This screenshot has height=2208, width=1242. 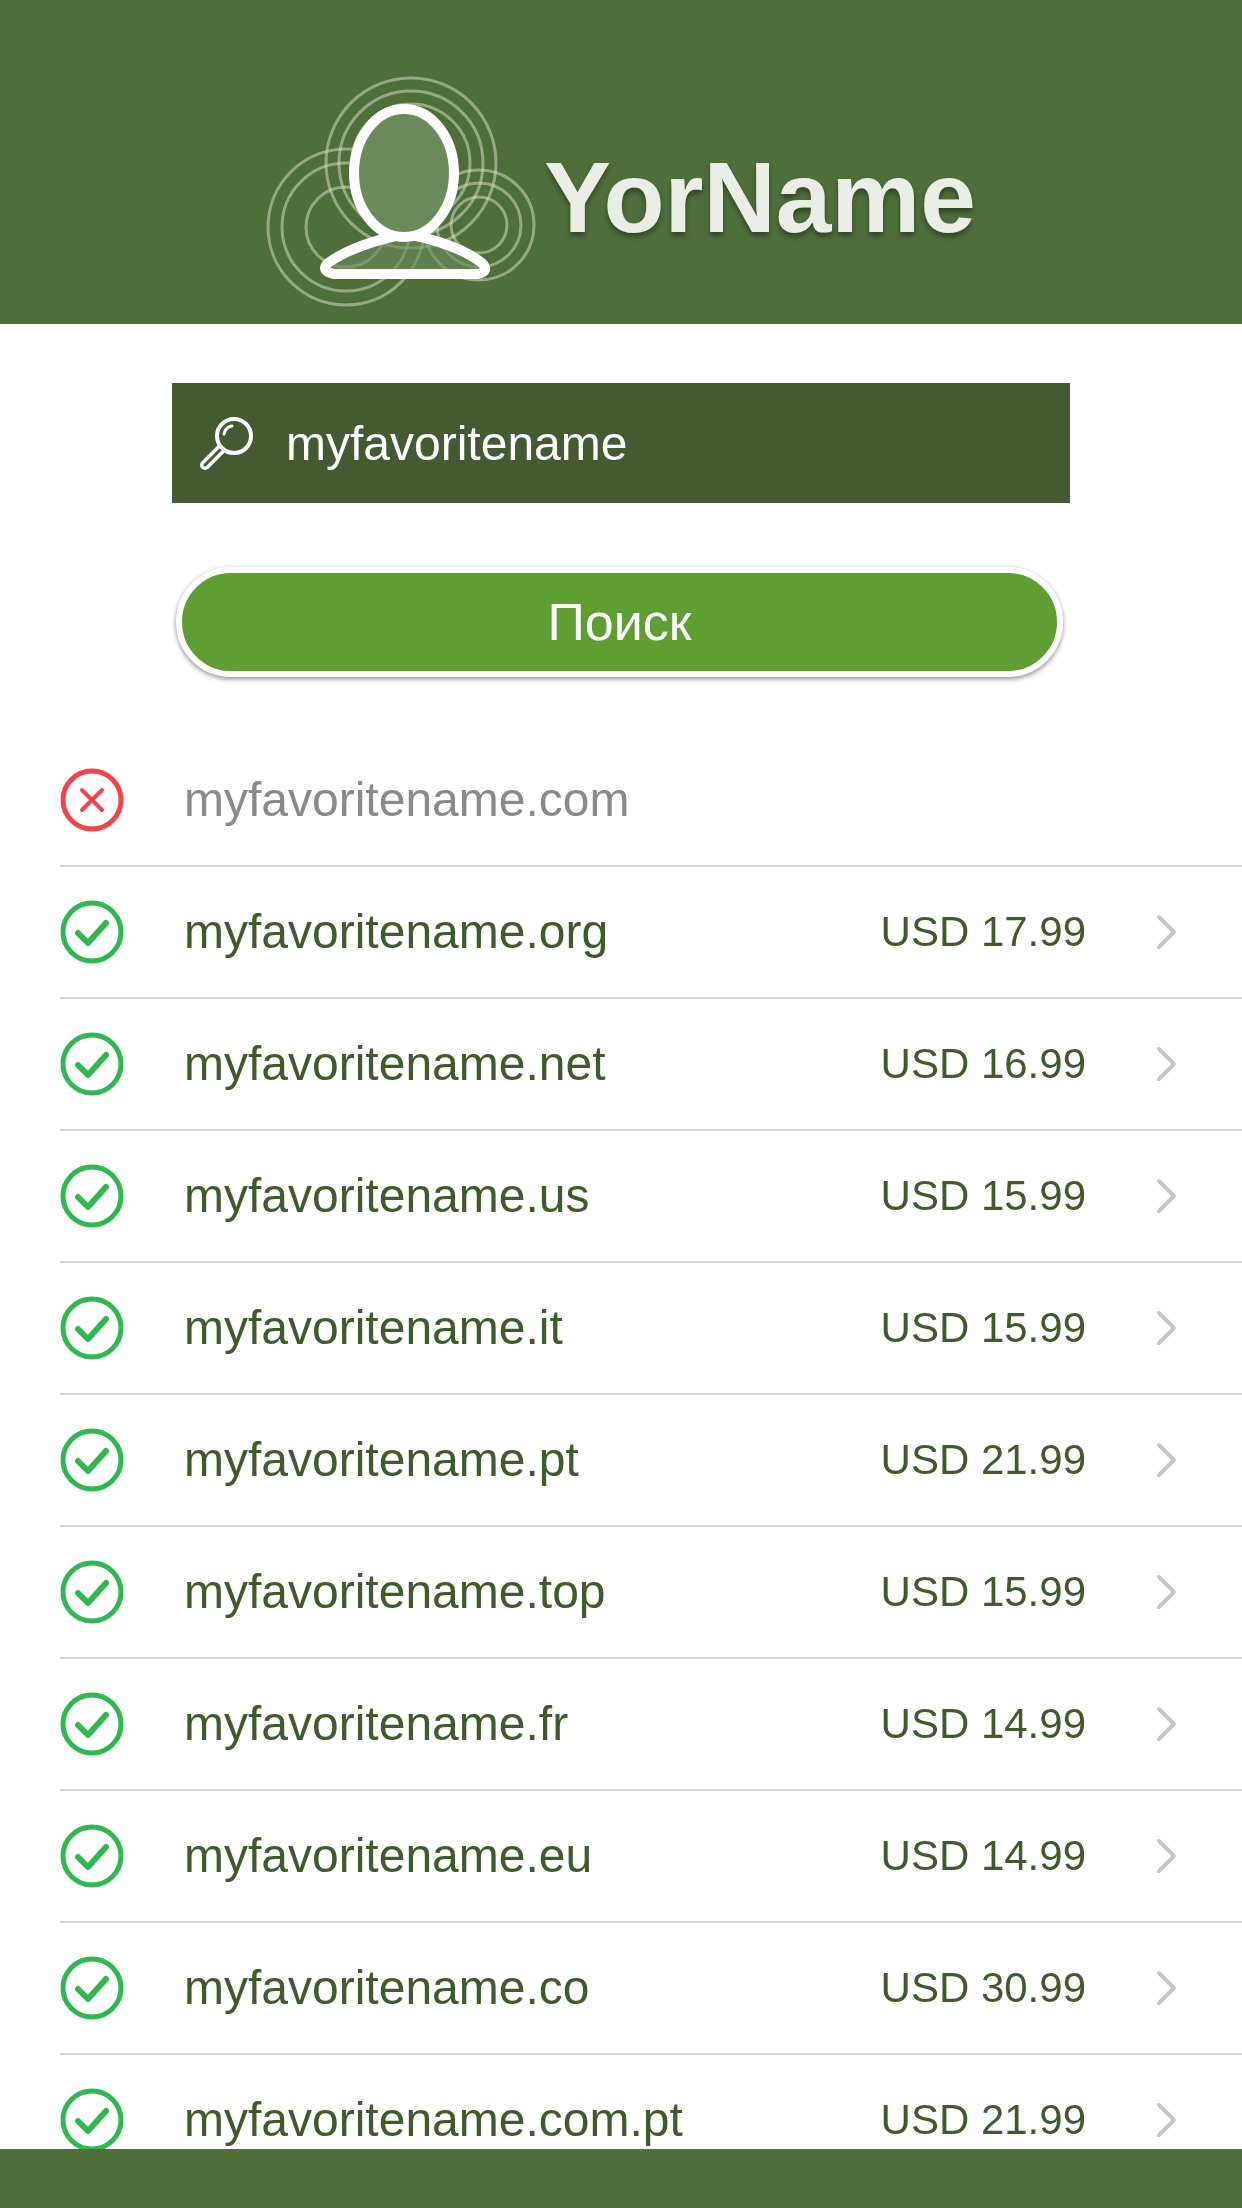 What do you see at coordinates (651, 1065) in the screenshot?
I see `domain-list-item: myfavoritename.net USD 16.99` at bounding box center [651, 1065].